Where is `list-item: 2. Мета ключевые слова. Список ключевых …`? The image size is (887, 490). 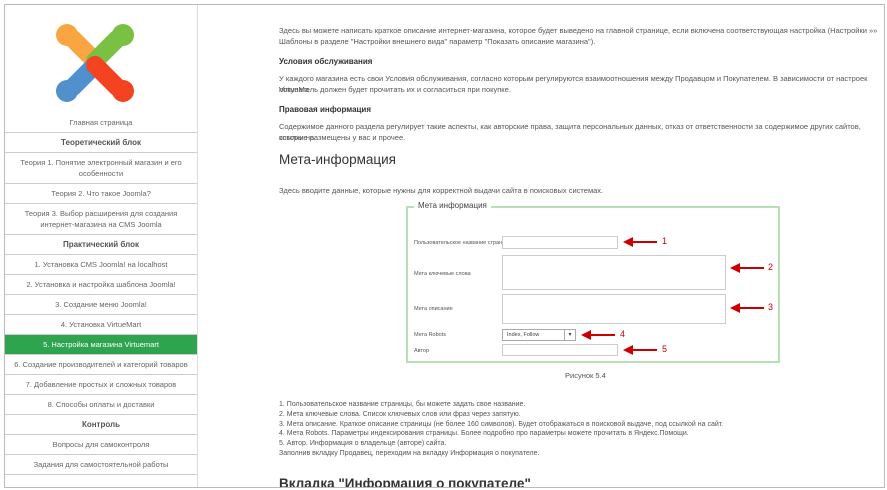 list-item: 2. Мета ключевые слова. Список ключевых … is located at coordinates (400, 414).